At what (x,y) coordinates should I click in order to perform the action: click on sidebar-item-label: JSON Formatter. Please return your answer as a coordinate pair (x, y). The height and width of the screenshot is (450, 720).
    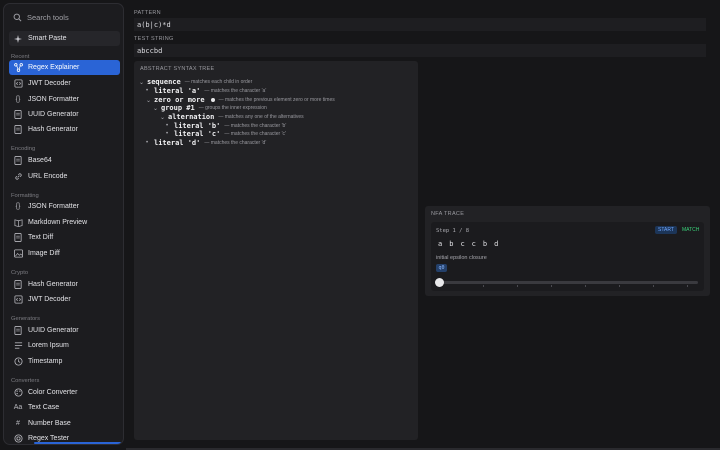
    Looking at the image, I should click on (53, 99).